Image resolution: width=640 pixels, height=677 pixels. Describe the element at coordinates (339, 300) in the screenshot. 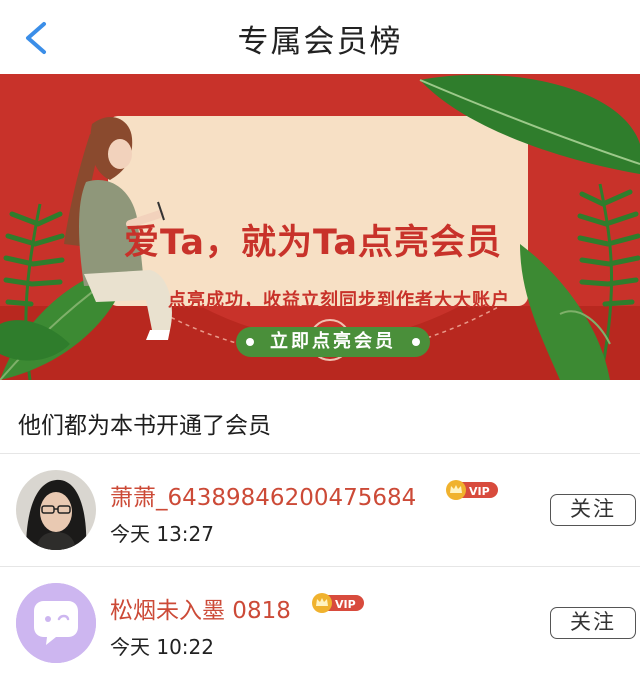

I see `banner-subtitle: 点亮成功，收益立刻同步到作者大大账户` at that location.